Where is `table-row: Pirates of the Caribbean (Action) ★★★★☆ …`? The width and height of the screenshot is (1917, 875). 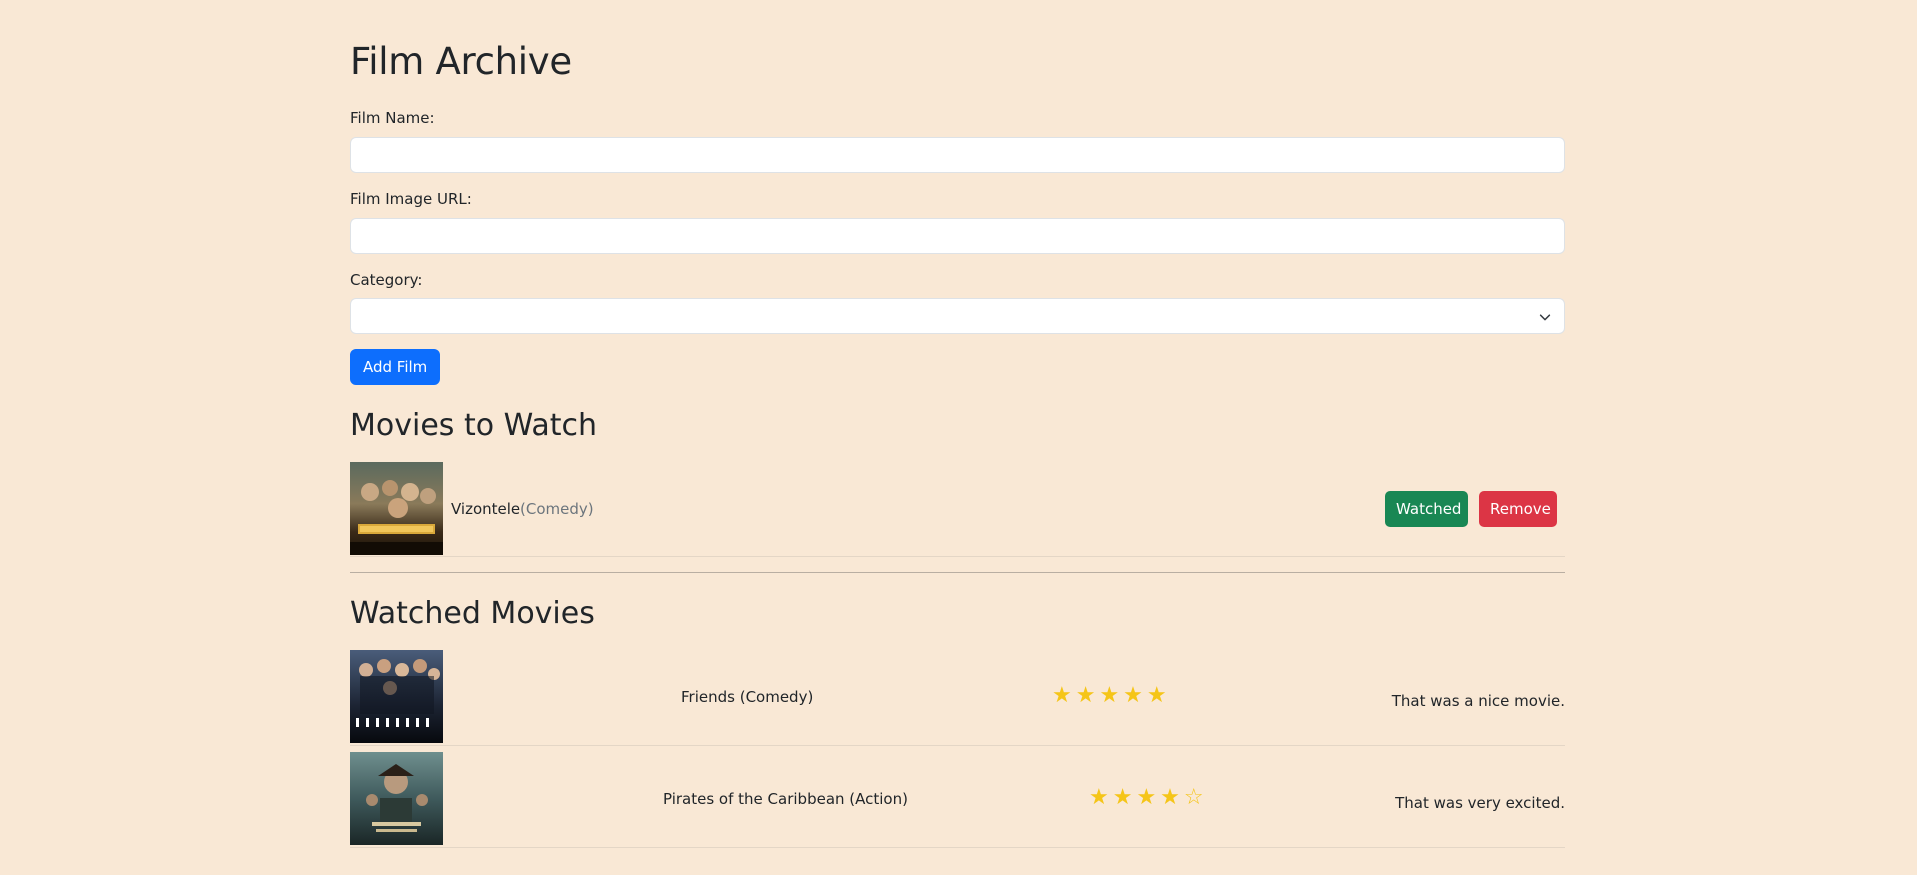
table-row: Pirates of the Caribbean (Action) ★★★★☆ … is located at coordinates (957, 800).